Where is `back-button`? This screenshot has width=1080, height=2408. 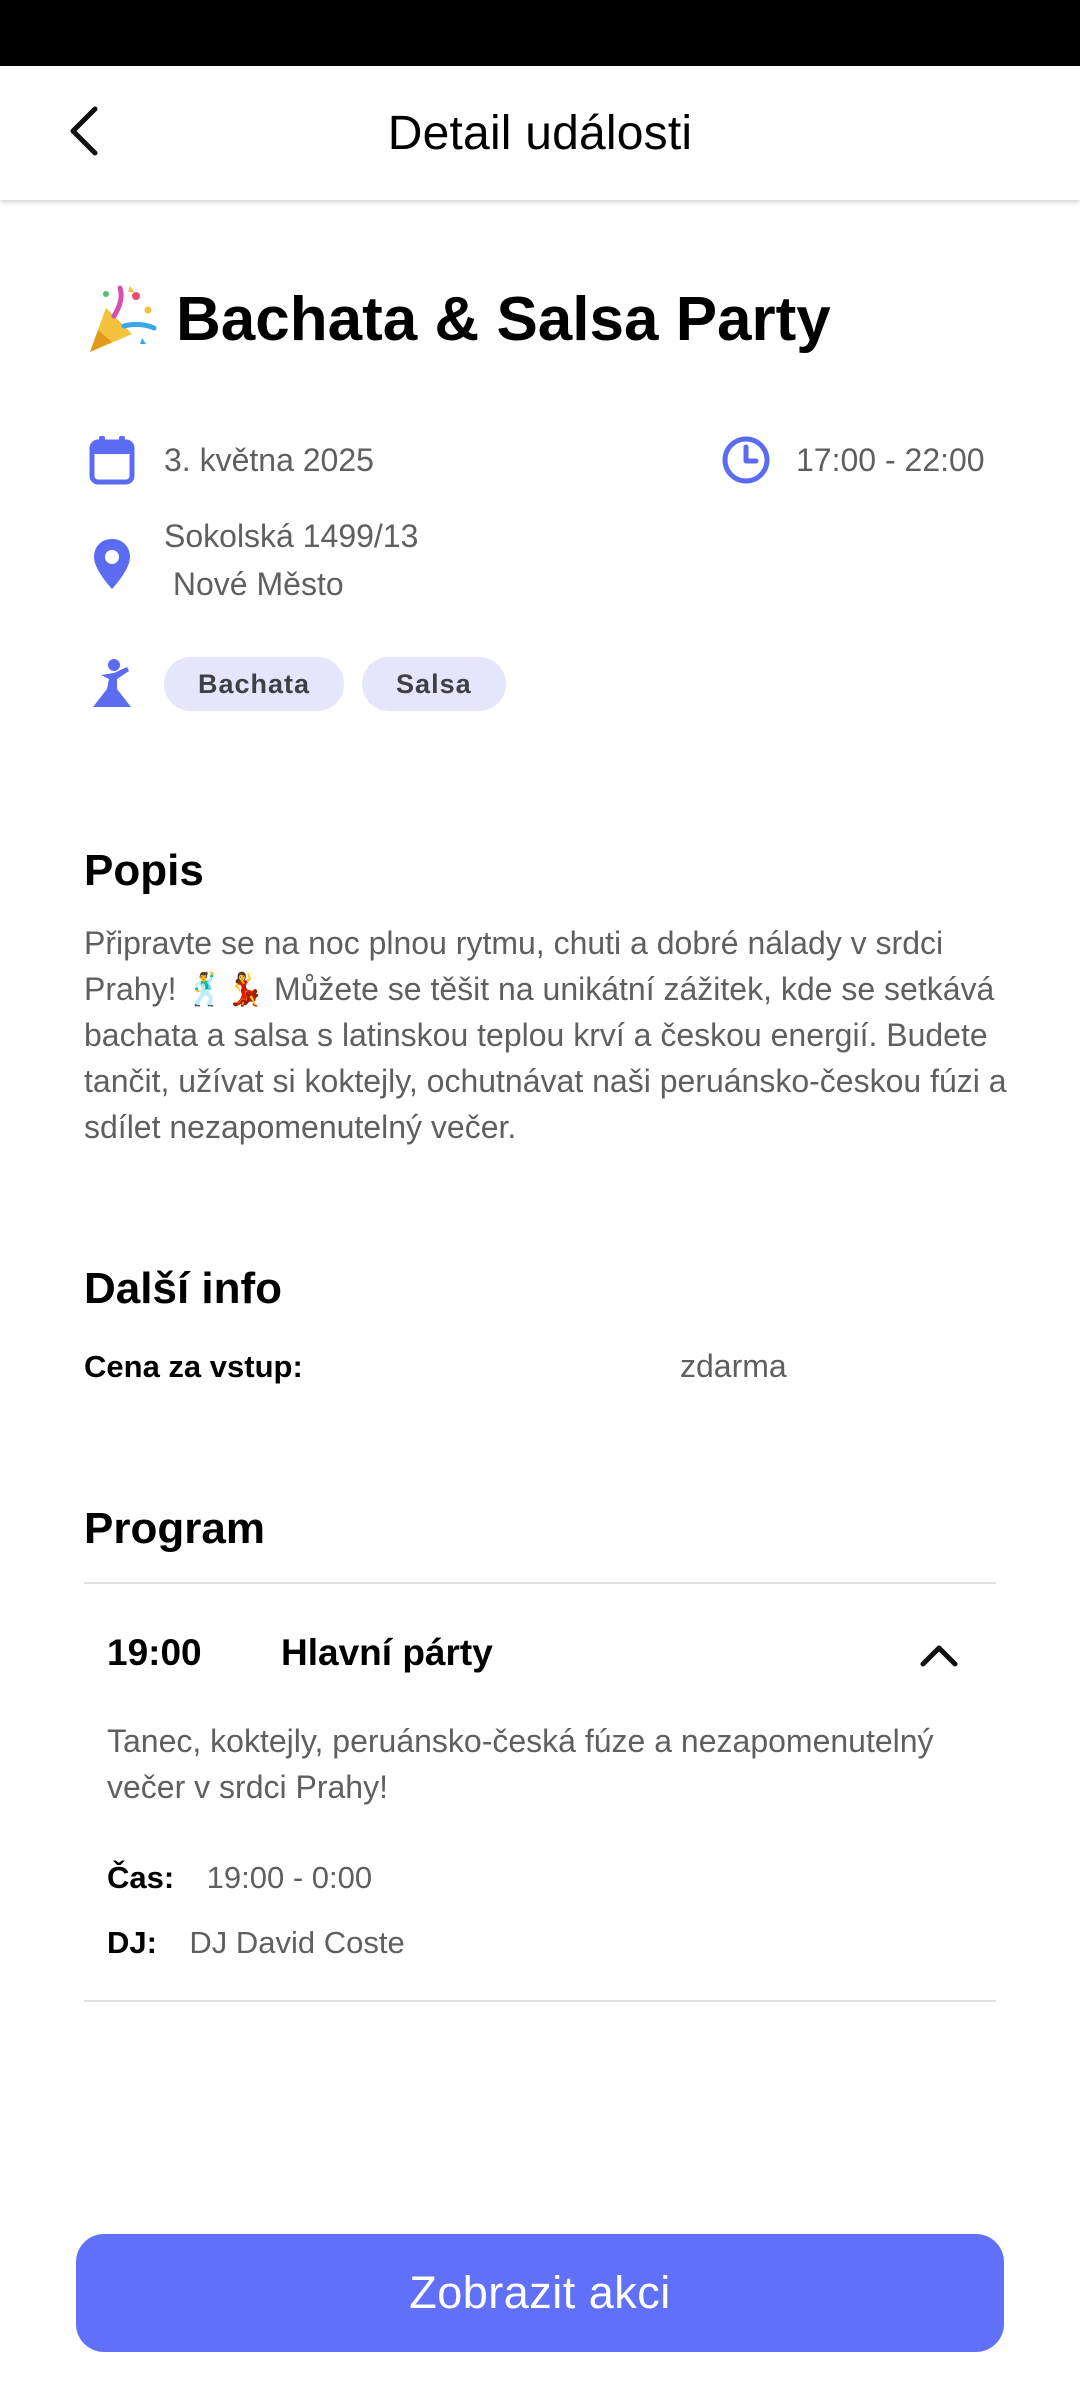
back-button is located at coordinates (85, 131).